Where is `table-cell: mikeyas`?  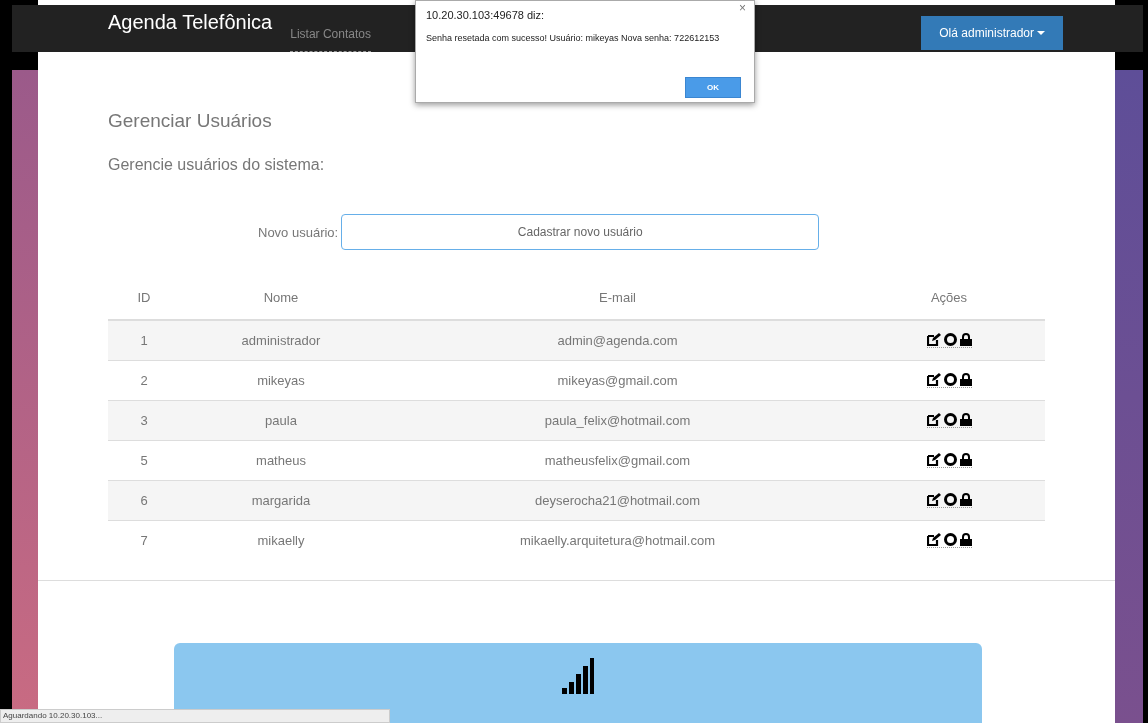
table-cell: mikeyas is located at coordinates (281, 380).